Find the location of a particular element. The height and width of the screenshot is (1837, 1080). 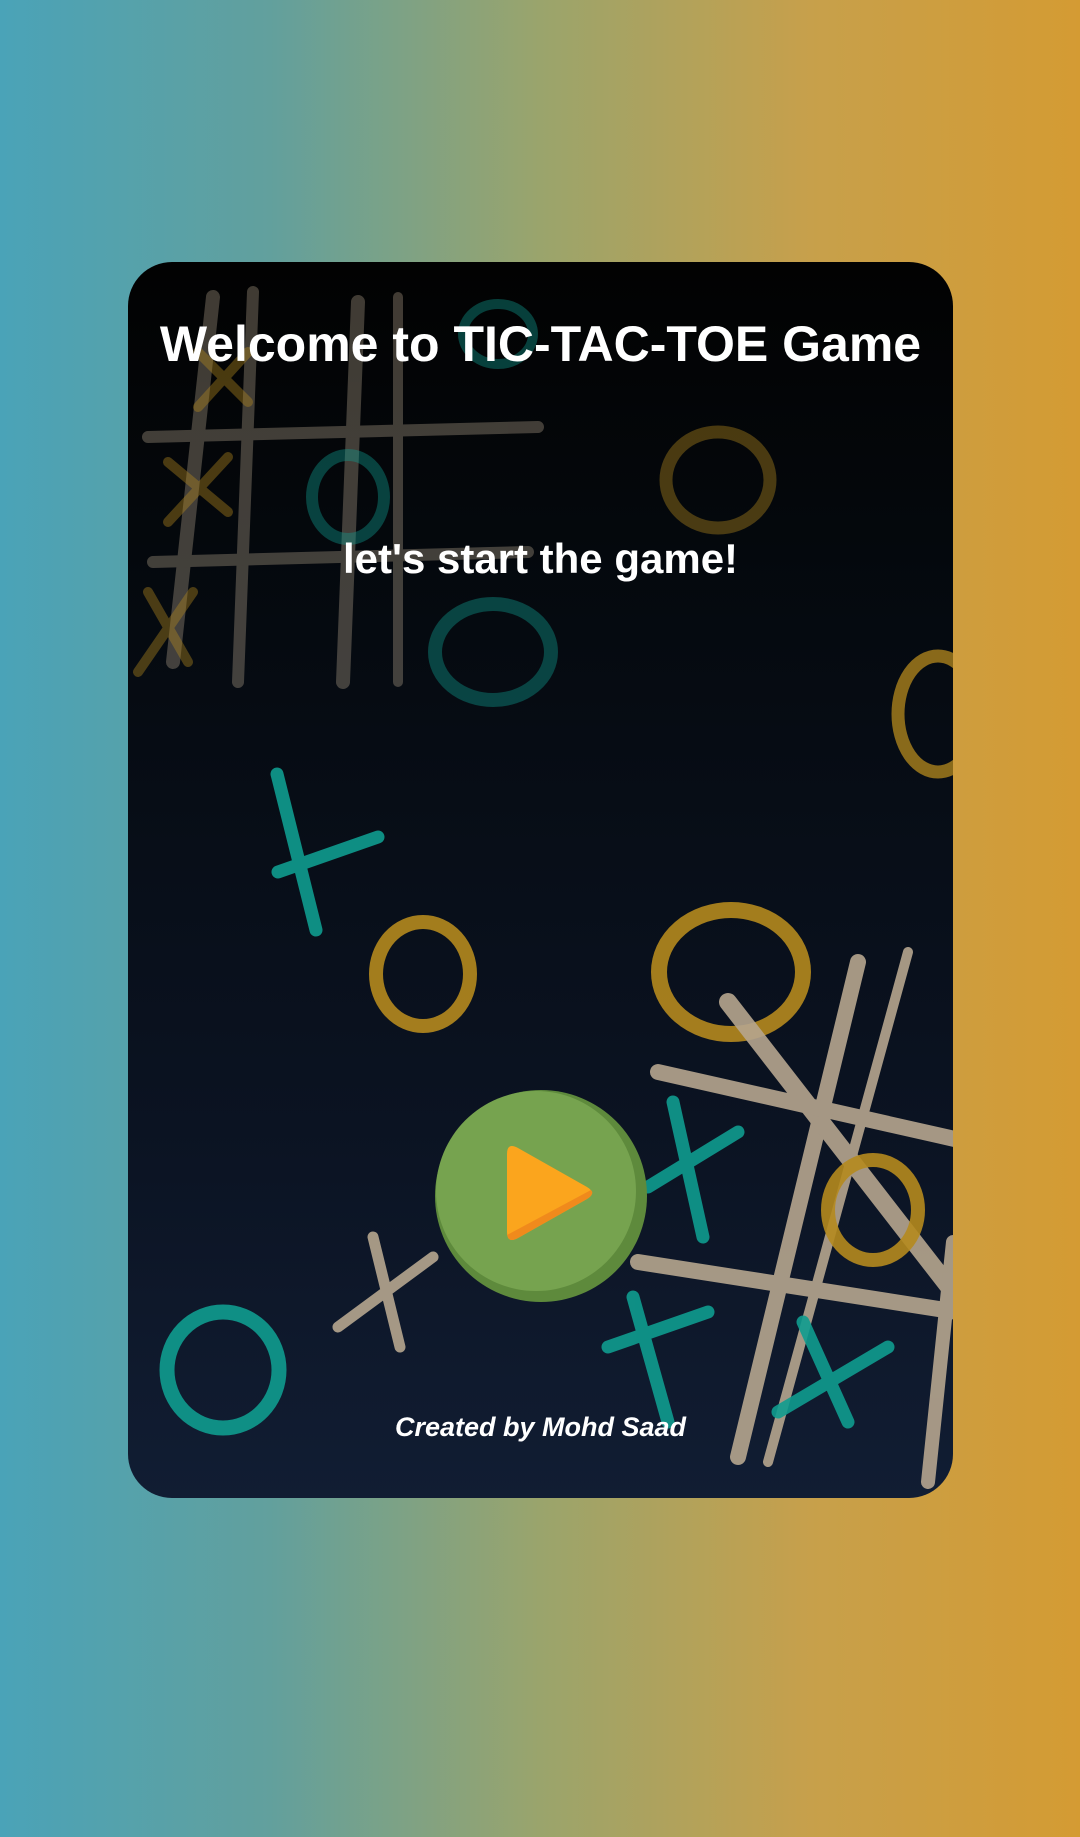

start-prompt: let's start the game! is located at coordinates (540, 558).